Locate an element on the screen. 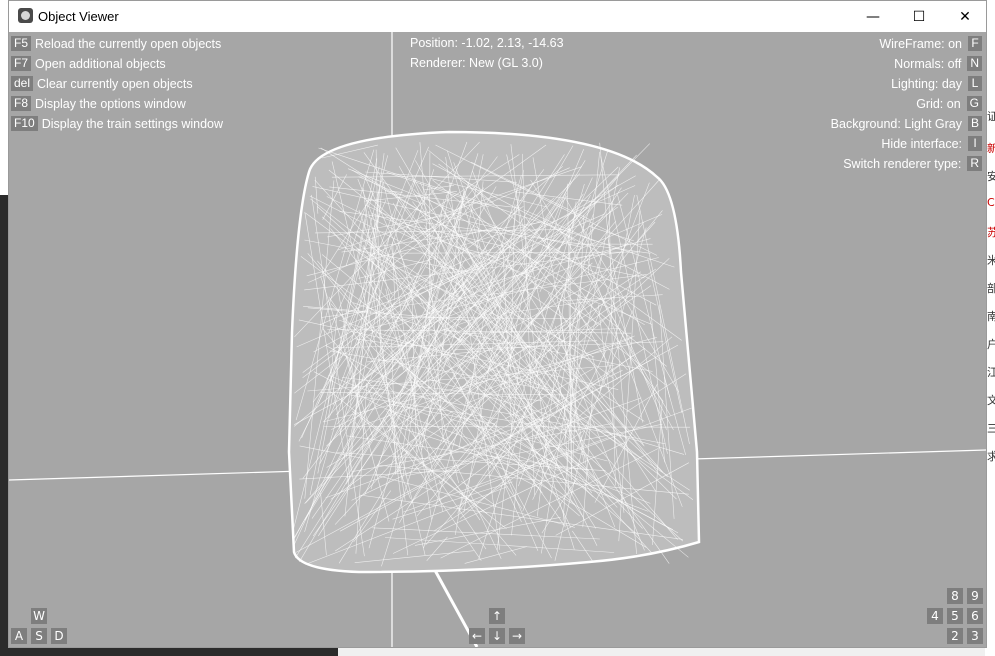 The width and height of the screenshot is (995, 656). toggle-renderer-type: Switch renderer type: R is located at coordinates (912, 163).